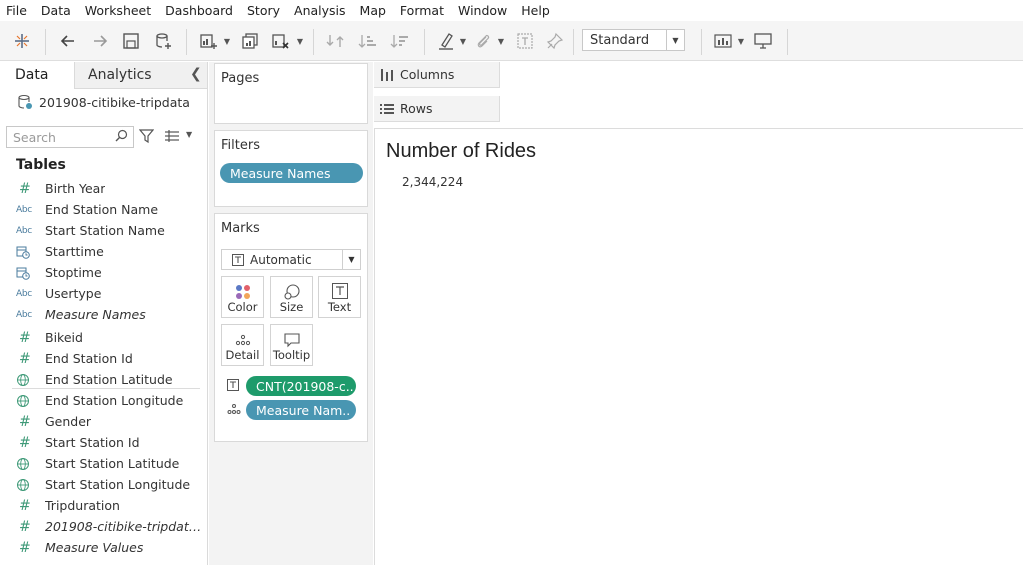 The height and width of the screenshot is (565, 1023). I want to click on clear-sheet-icon, so click(280, 41).